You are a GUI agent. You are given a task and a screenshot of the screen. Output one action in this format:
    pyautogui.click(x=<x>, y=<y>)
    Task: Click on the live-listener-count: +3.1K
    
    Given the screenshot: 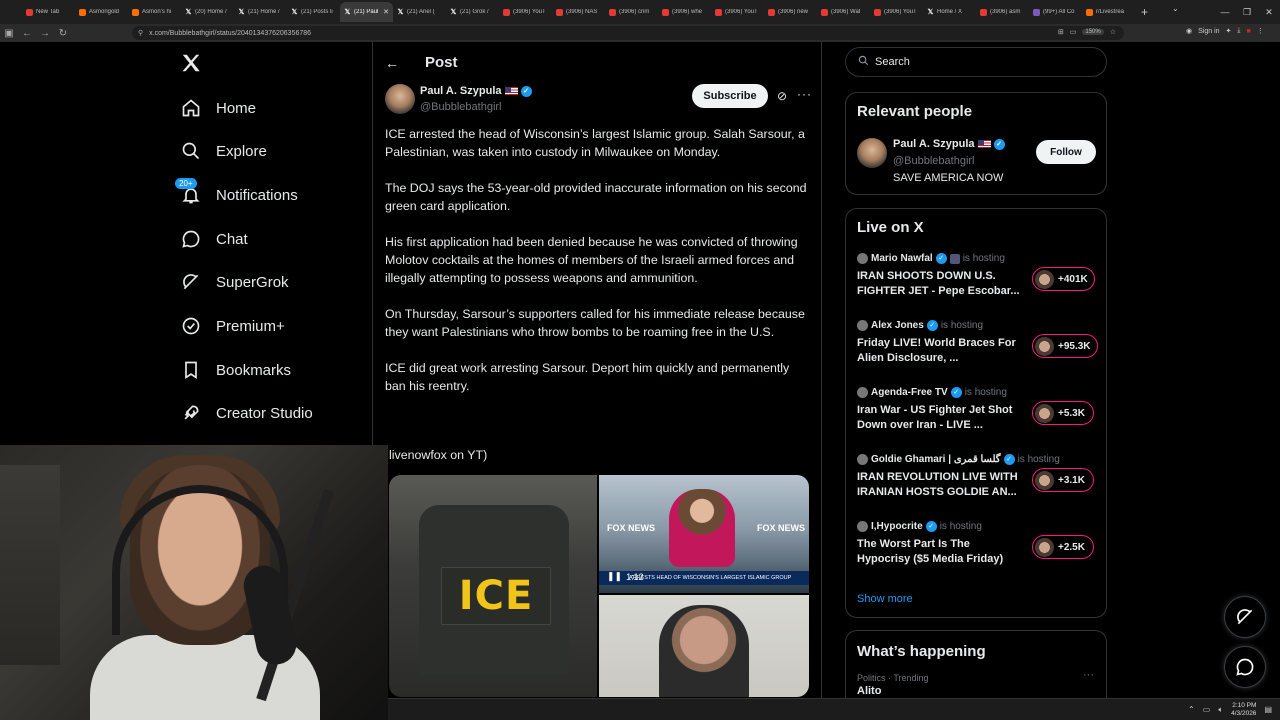 What is the action you would take?
    pyautogui.click(x=1063, y=480)
    